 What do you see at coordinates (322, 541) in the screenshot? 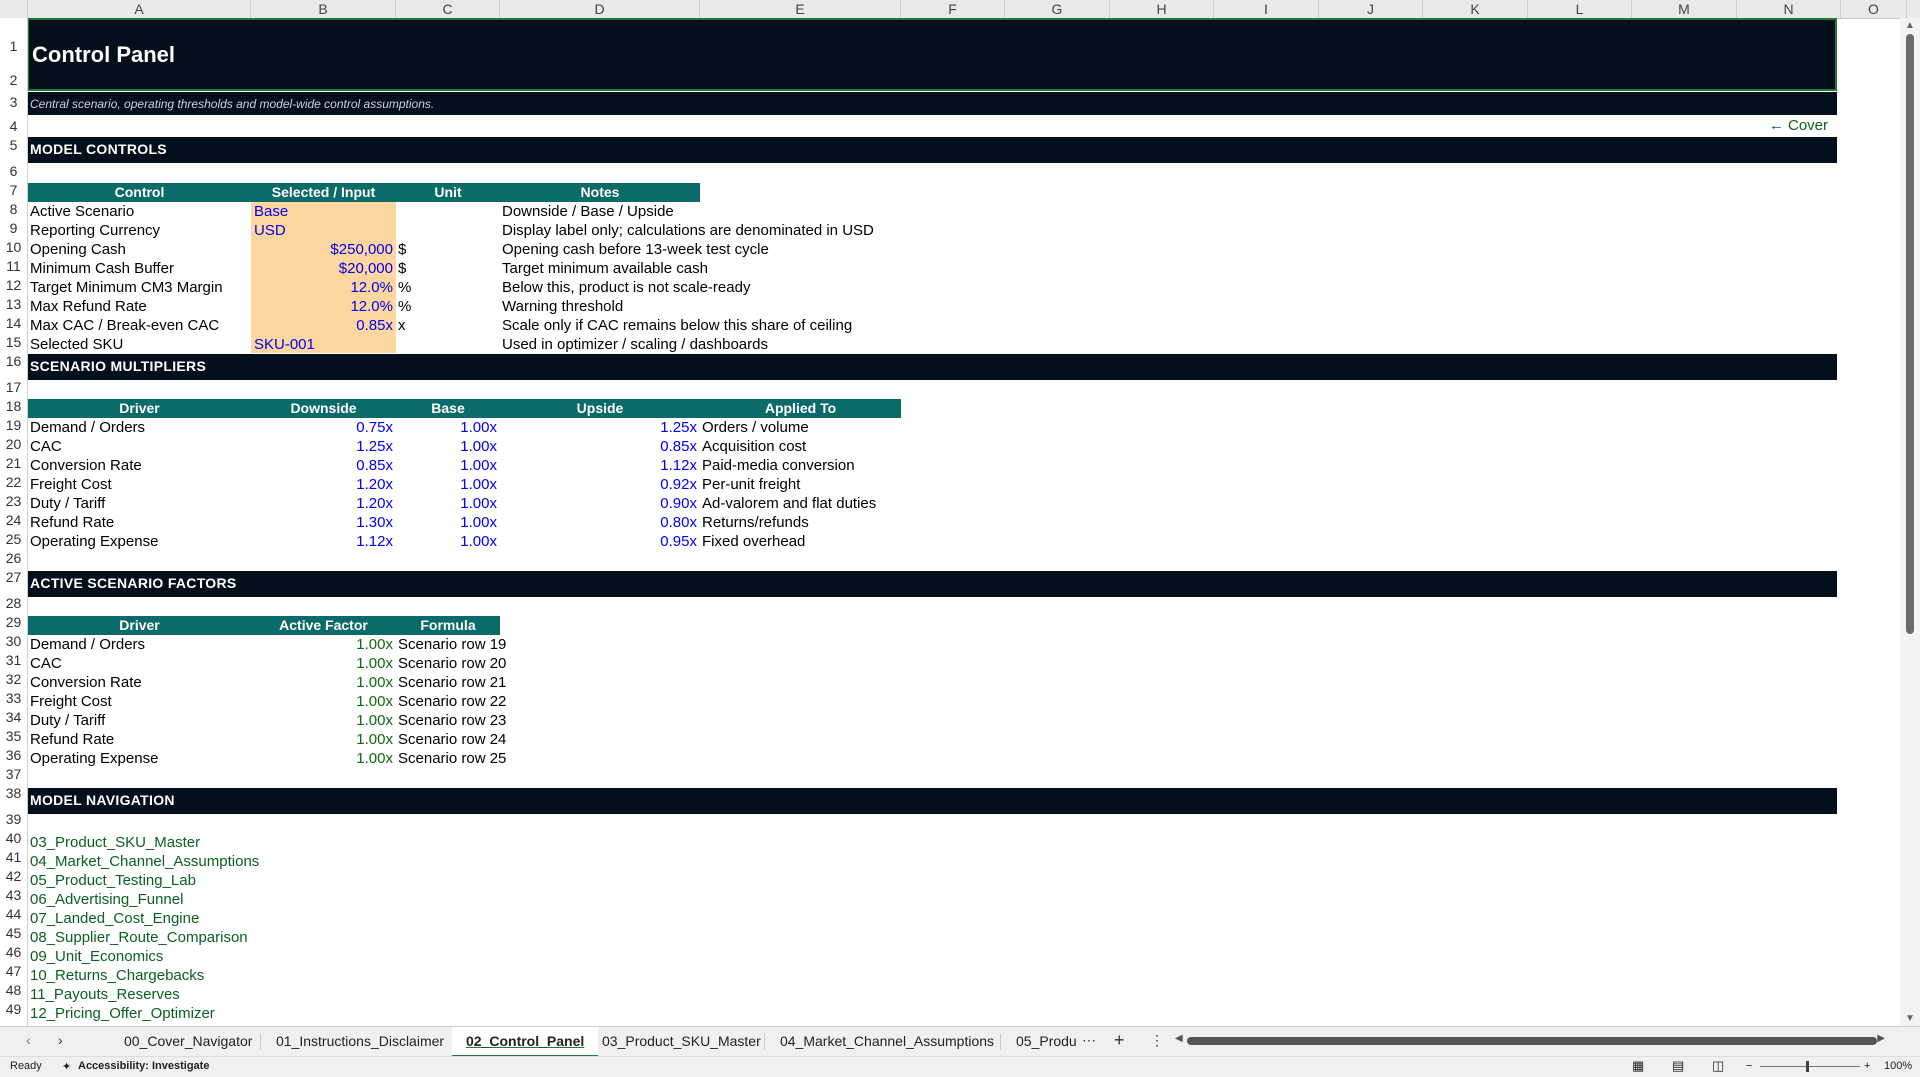
I see `downside-multiplier: 1.12x` at bounding box center [322, 541].